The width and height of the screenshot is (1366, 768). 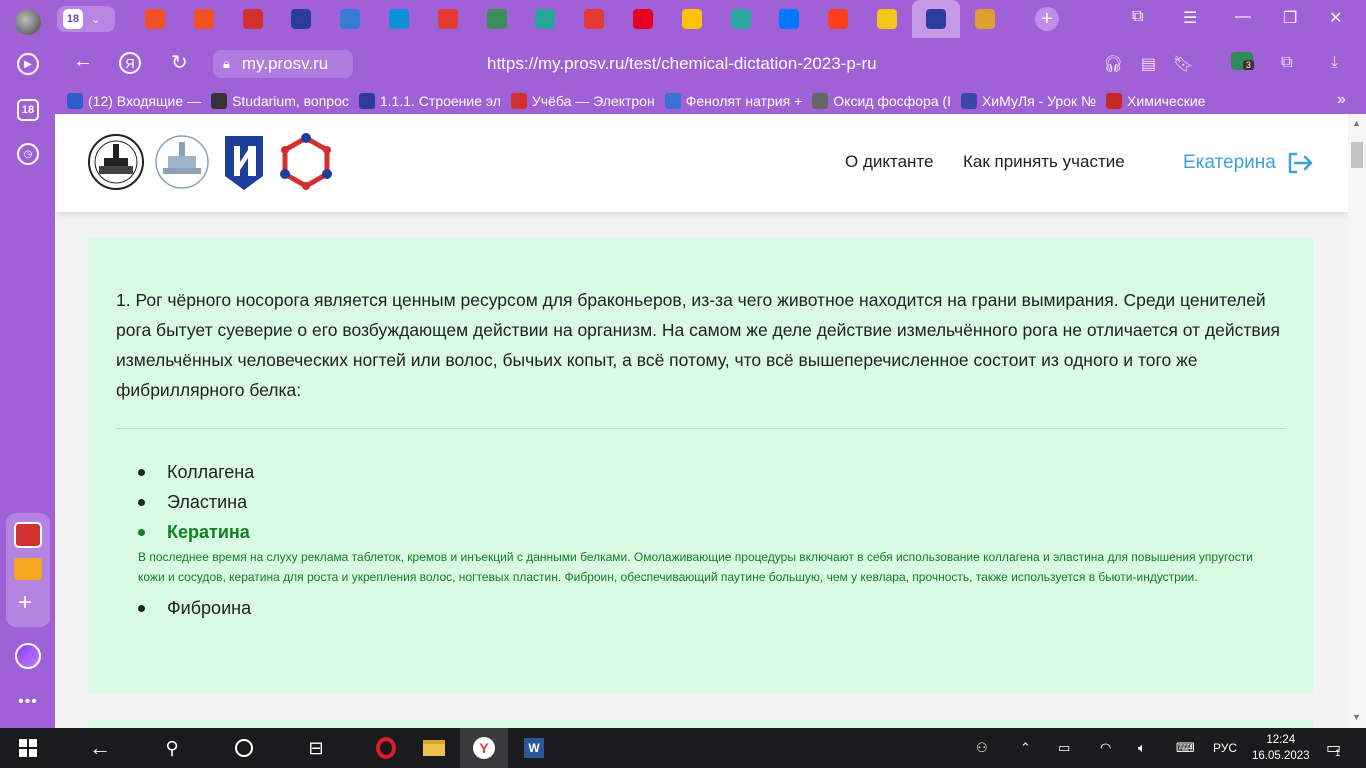 I want to click on answer-option: Фиброина, so click(x=713, y=608).